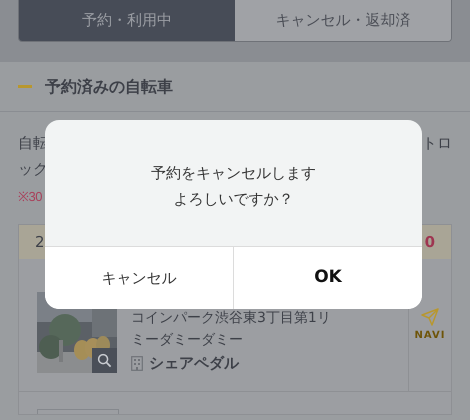  I want to click on address-text: コインパーク渋谷東3丁目第1リ, so click(231, 318).